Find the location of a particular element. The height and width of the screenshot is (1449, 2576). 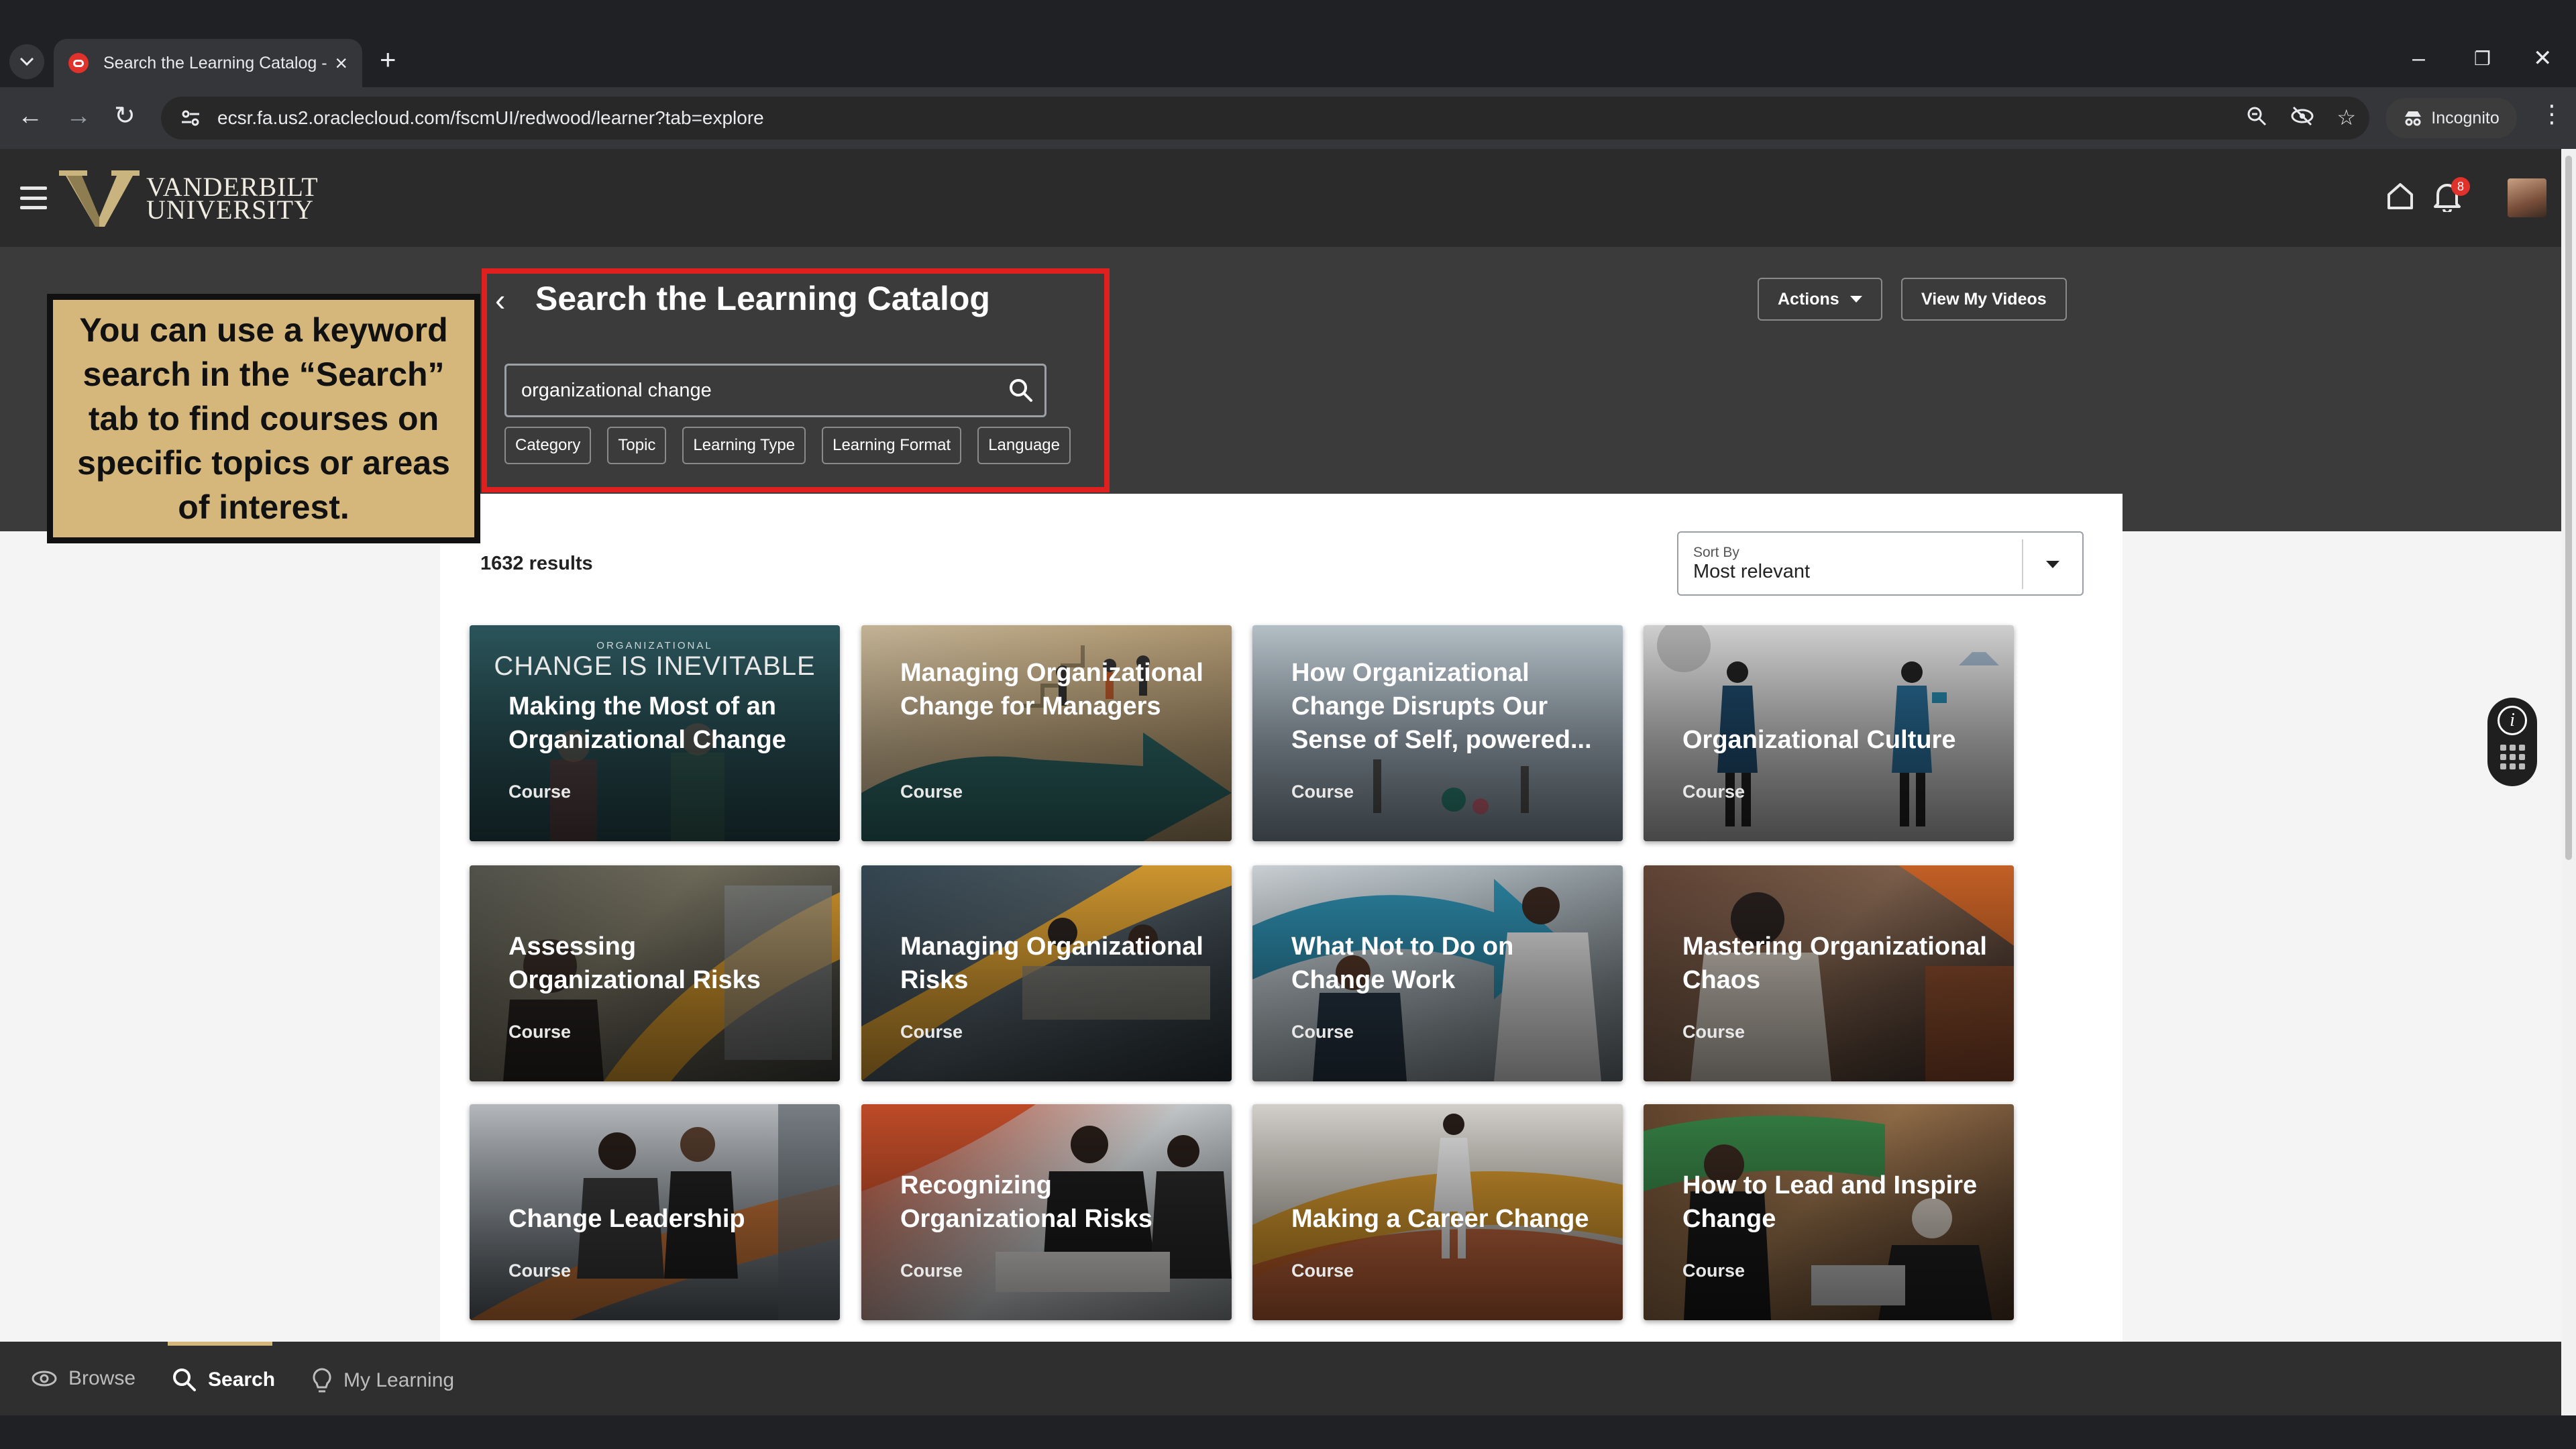

incognito-indicator: Incognito is located at coordinates (2451, 118).